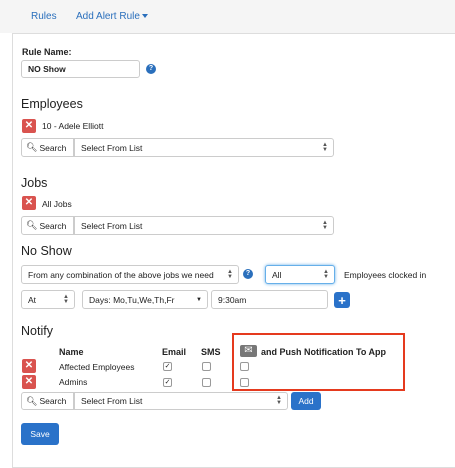  Describe the element at coordinates (71, 352) in the screenshot. I see `col-name-header: Name` at that location.